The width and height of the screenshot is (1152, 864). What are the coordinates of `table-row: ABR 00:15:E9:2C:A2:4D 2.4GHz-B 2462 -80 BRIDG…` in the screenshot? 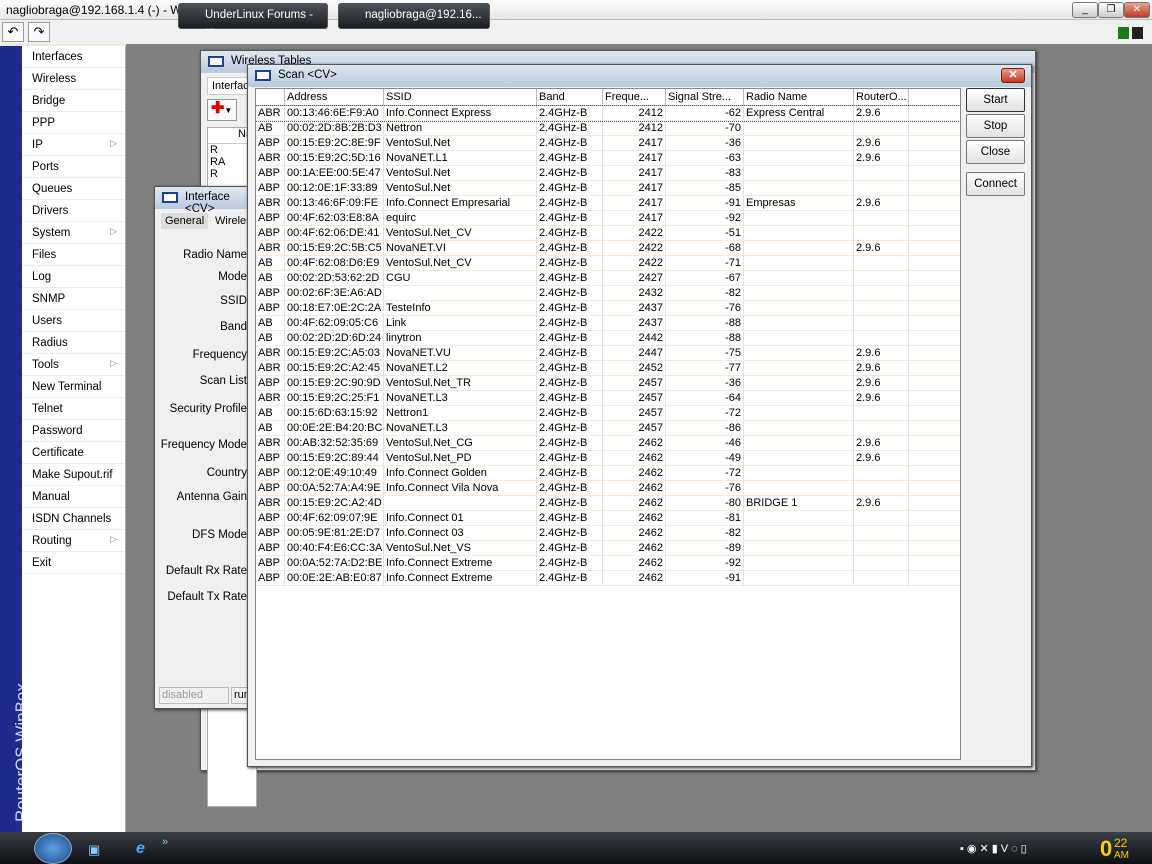 It's located at (608, 503).